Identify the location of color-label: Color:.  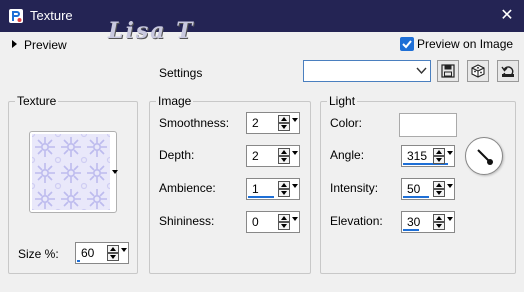
(346, 123).